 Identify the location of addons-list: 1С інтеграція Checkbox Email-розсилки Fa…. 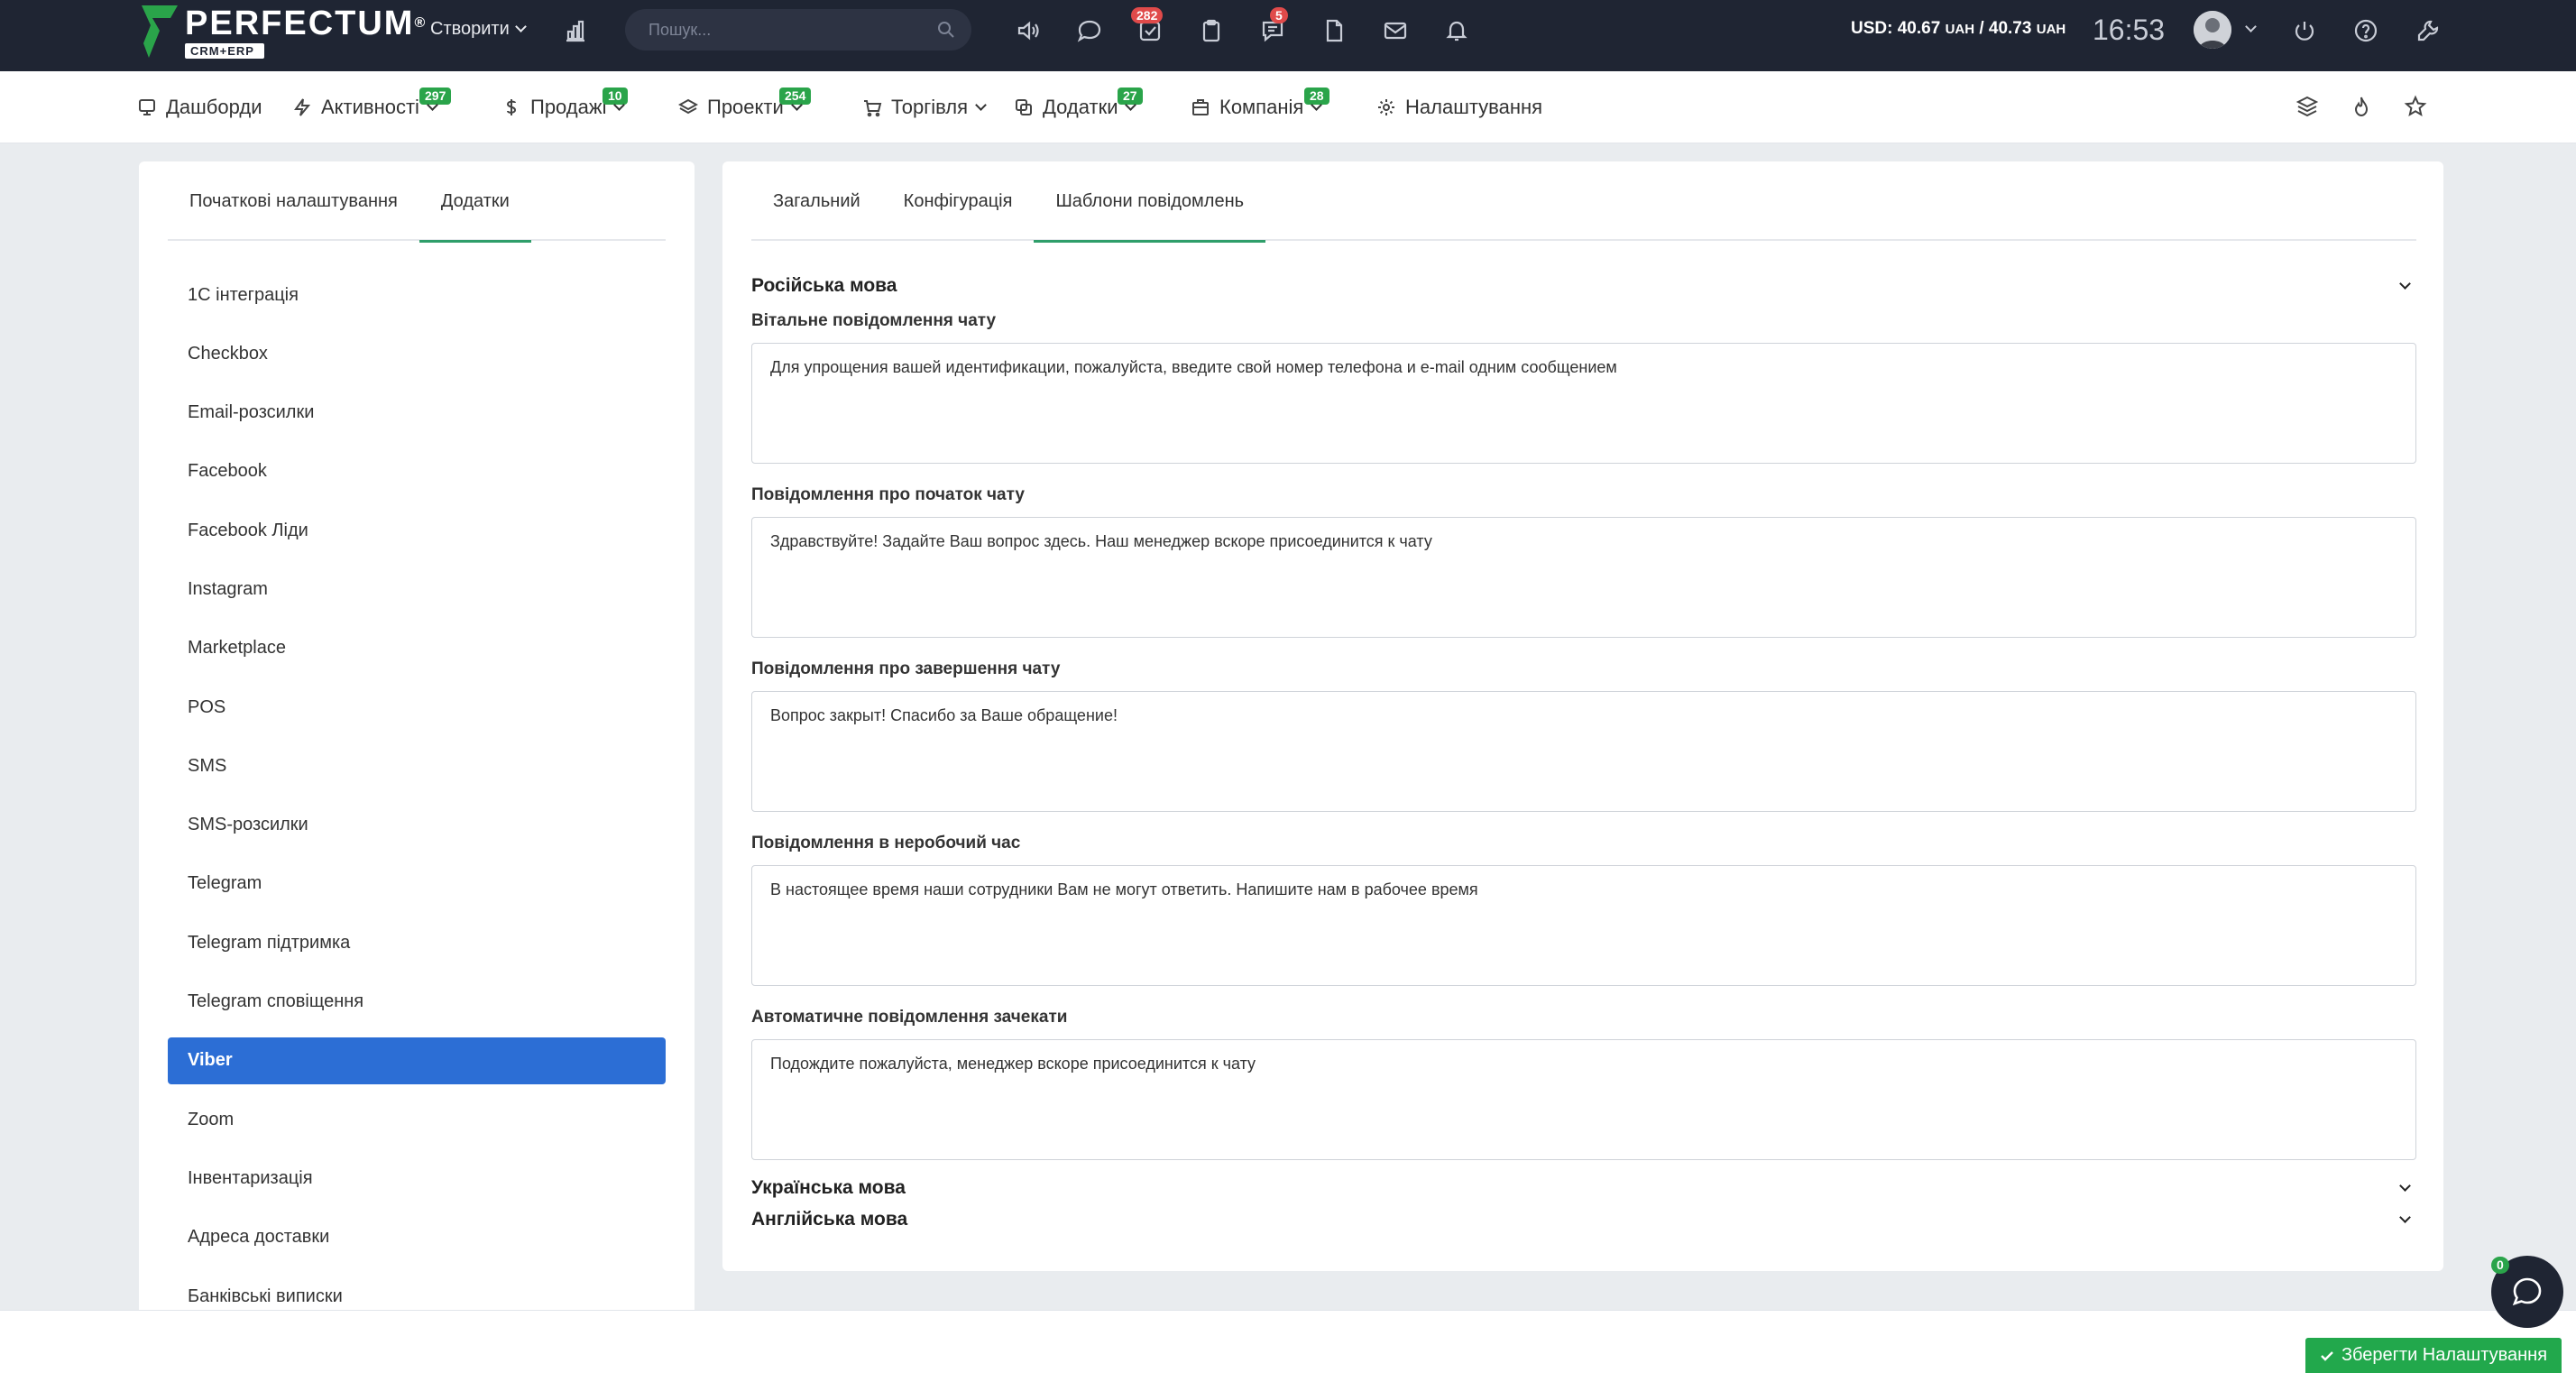
(417, 802).